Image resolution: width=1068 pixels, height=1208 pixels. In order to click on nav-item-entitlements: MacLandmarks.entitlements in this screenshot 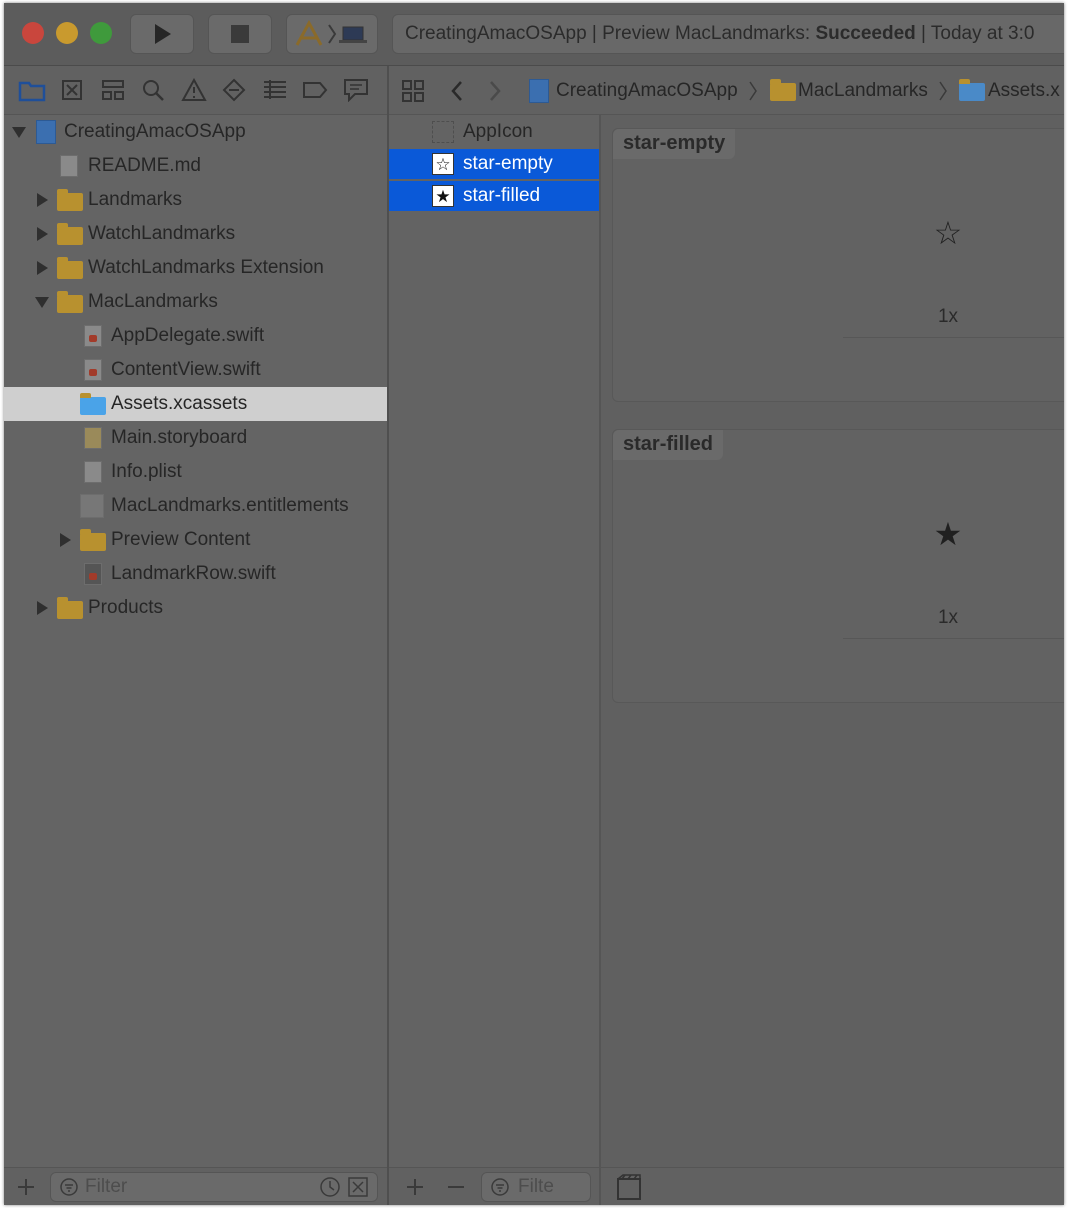, I will do `click(195, 506)`.